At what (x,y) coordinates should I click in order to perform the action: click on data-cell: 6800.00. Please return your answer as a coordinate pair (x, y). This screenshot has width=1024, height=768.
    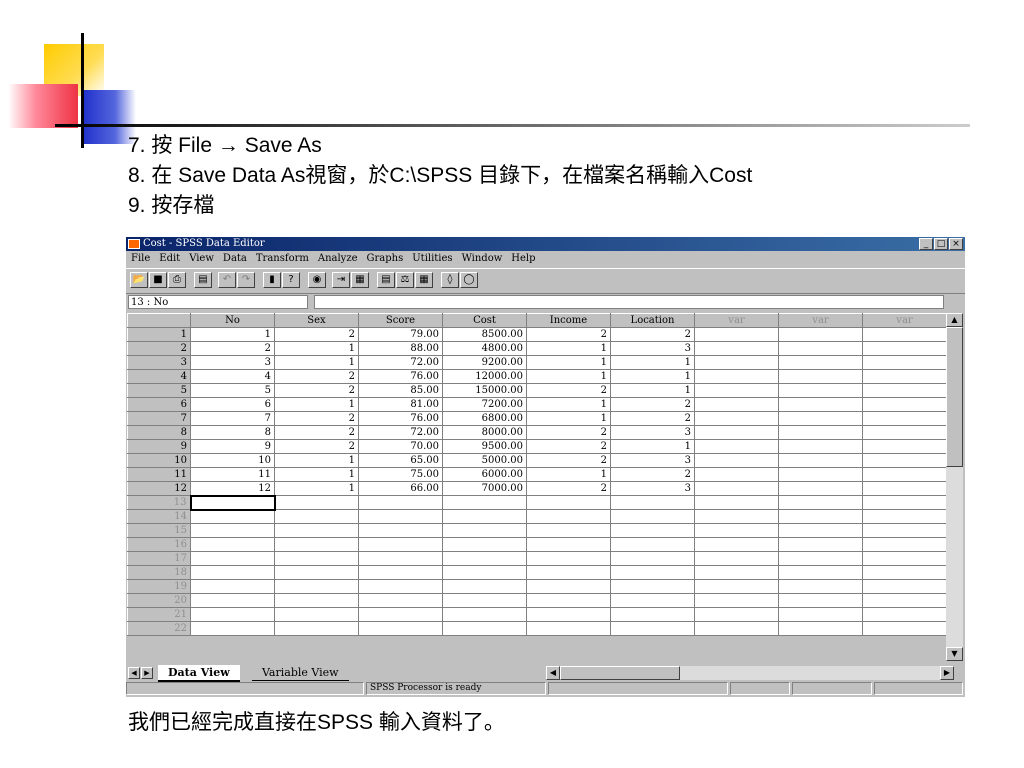
    Looking at the image, I should click on (484, 418).